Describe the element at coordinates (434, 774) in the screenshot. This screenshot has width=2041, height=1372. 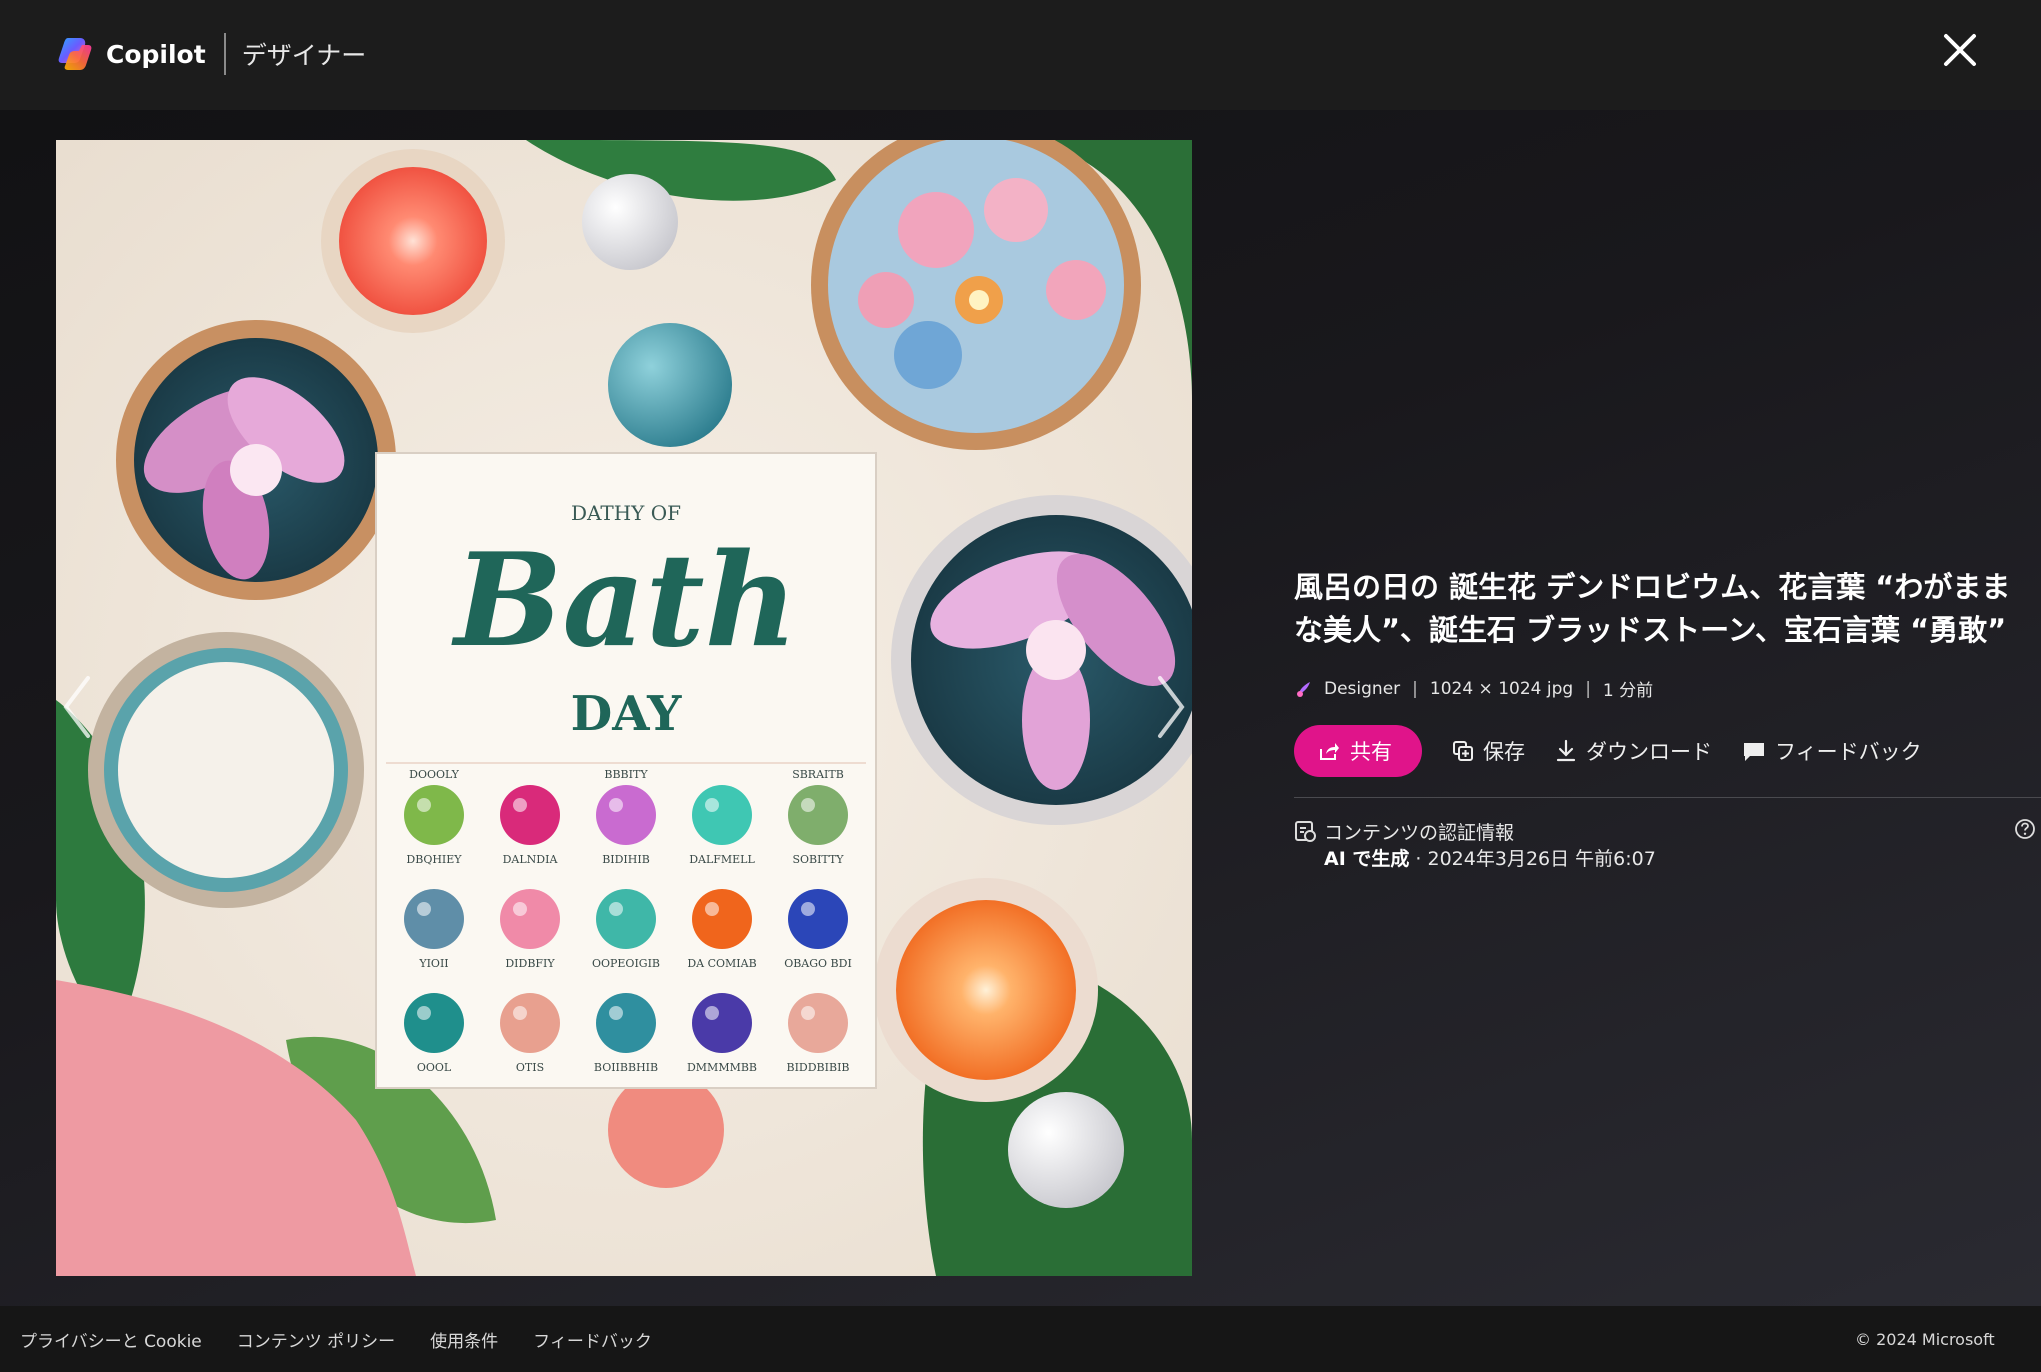
I see `gem-header-label: DOOOLY` at that location.